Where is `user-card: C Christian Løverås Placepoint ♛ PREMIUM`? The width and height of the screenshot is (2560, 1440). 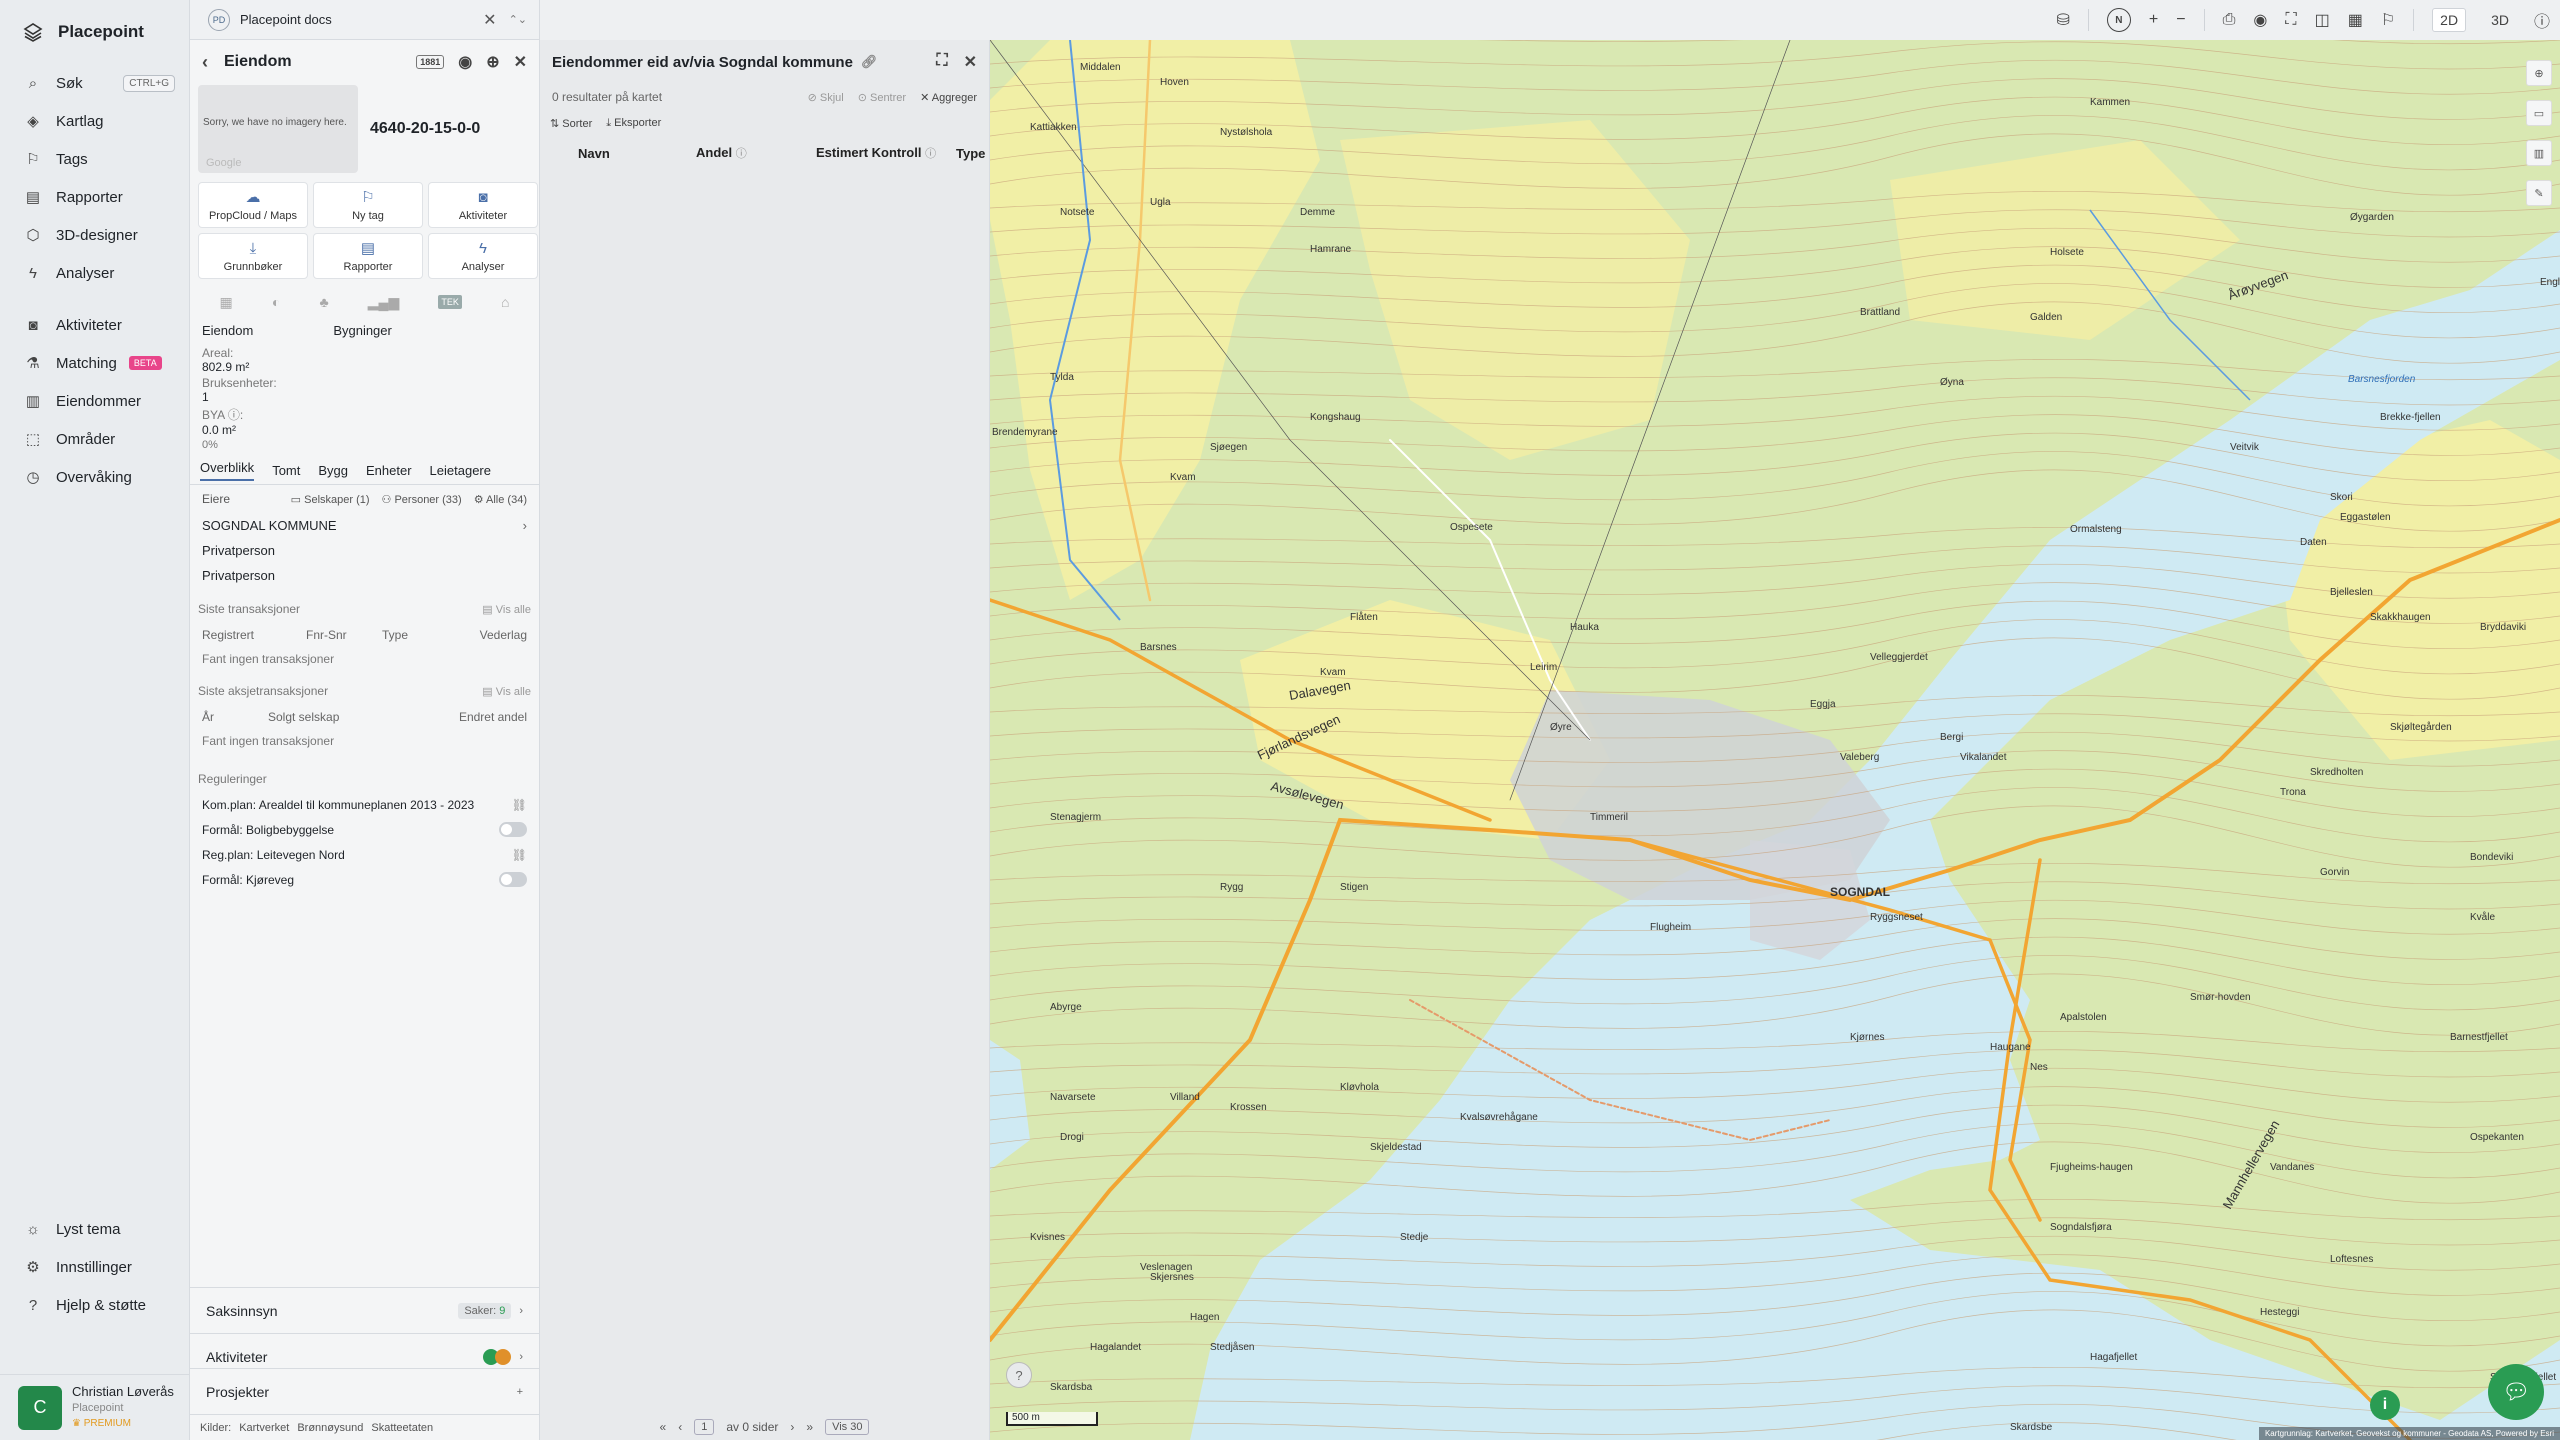
user-card: C Christian Løverås Placepoint ♛ PREMIUM is located at coordinates (94, 1407).